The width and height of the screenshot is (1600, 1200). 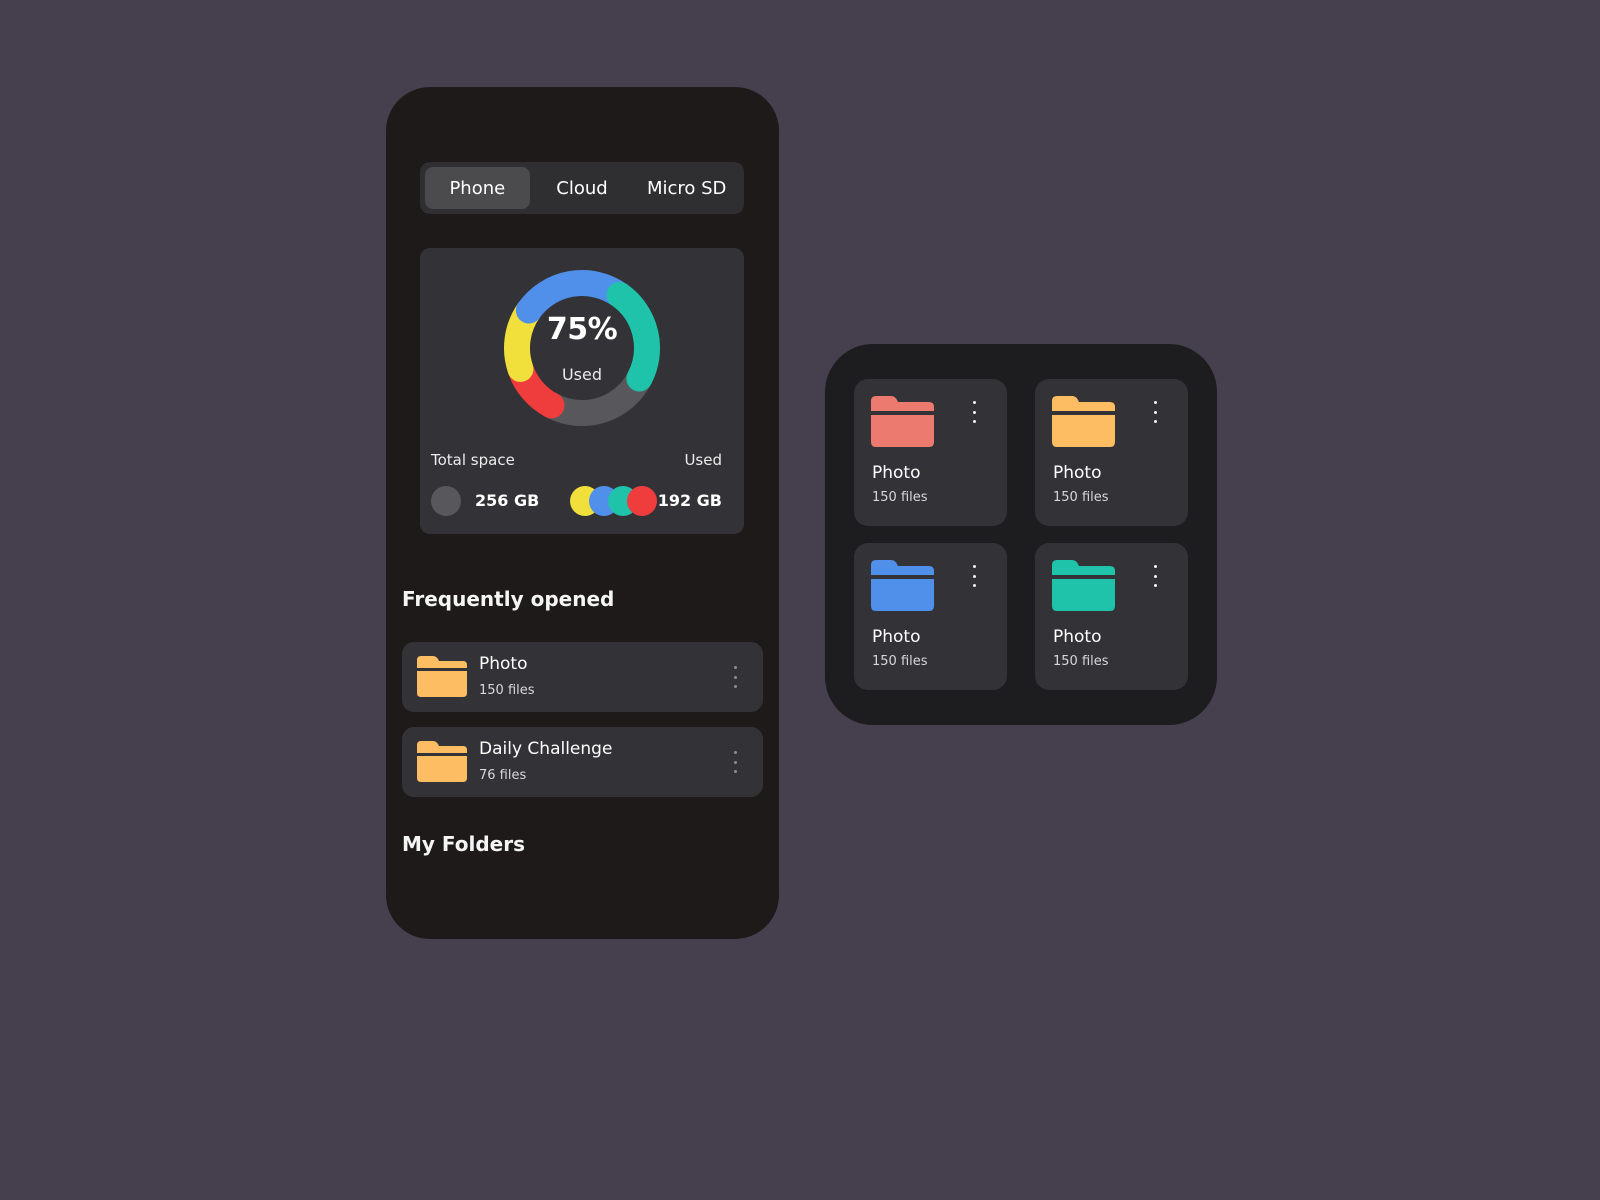 I want to click on used-space-label: Used, so click(x=703, y=460).